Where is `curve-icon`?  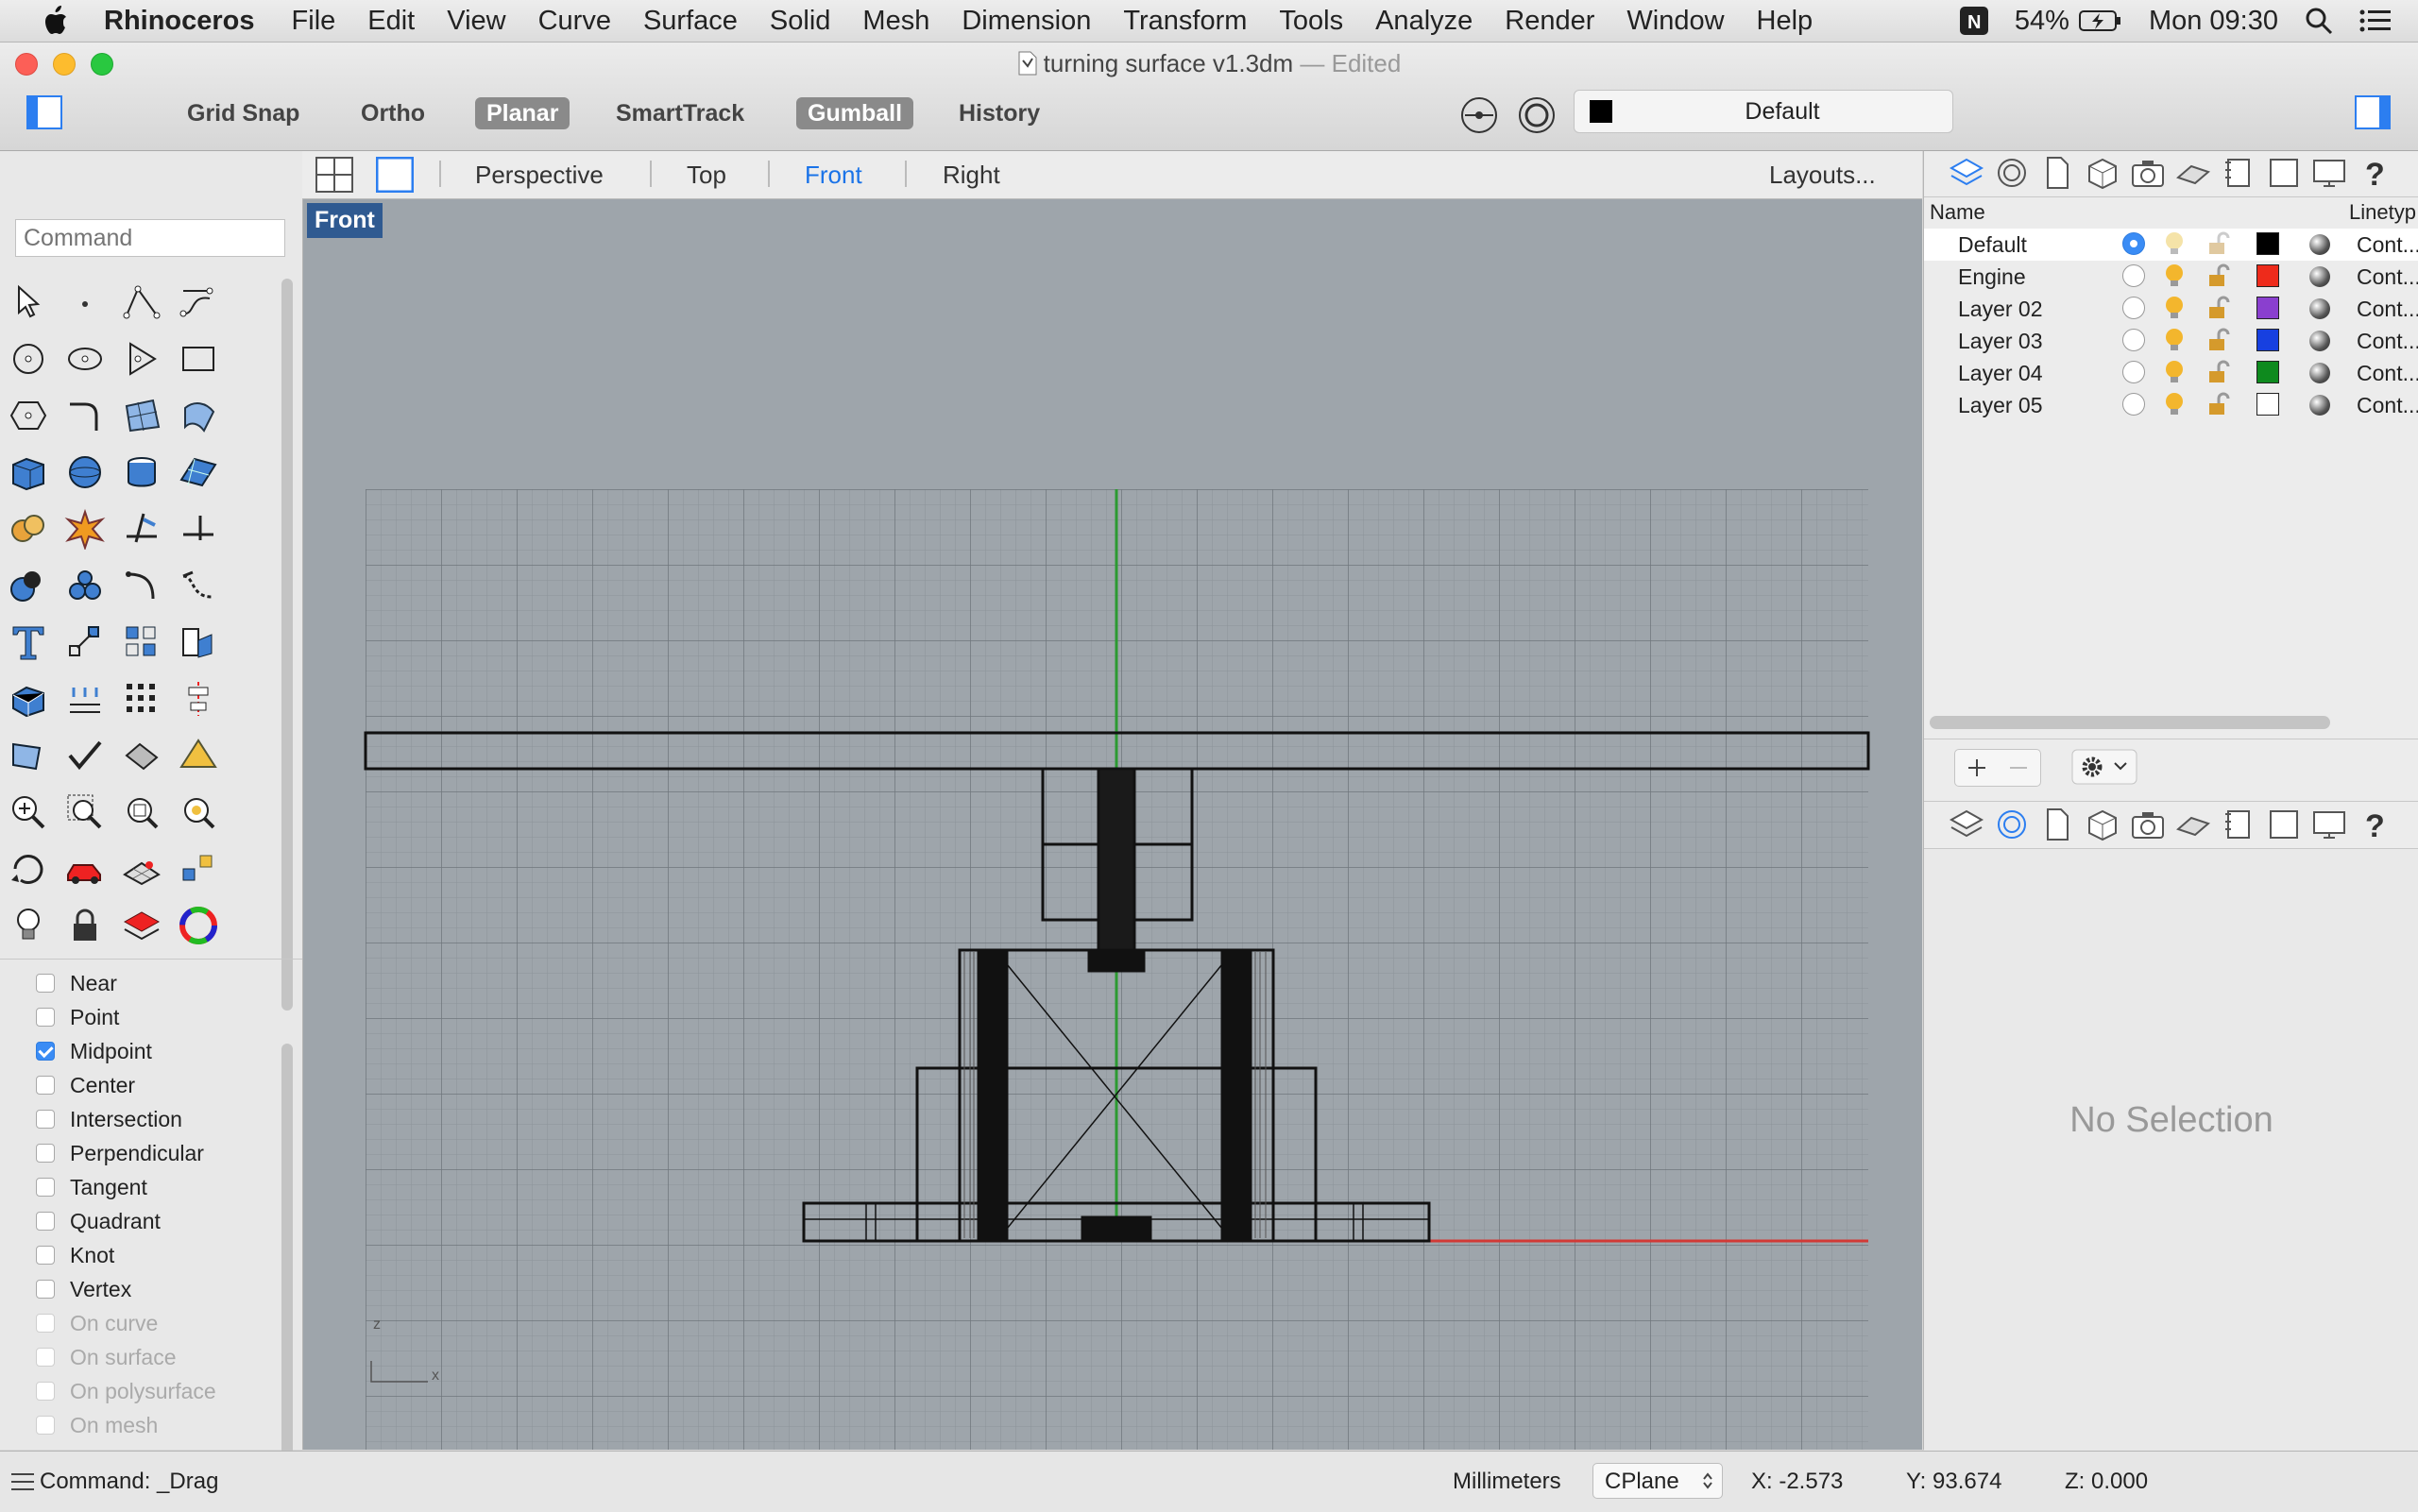 curve-icon is located at coordinates (199, 302).